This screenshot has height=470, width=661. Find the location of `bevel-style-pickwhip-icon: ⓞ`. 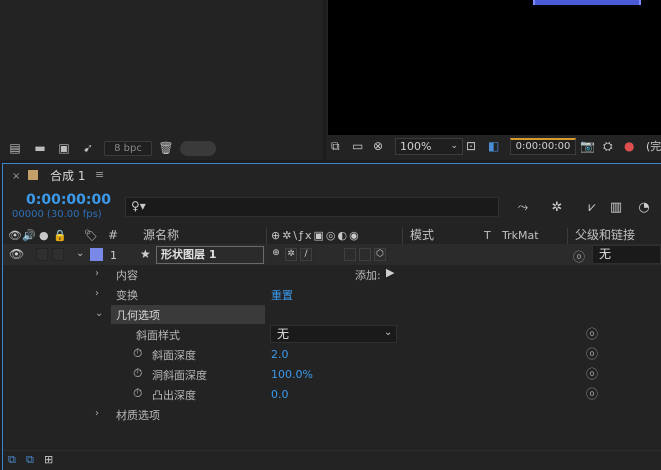

bevel-style-pickwhip-icon: ⓞ is located at coordinates (592, 333).